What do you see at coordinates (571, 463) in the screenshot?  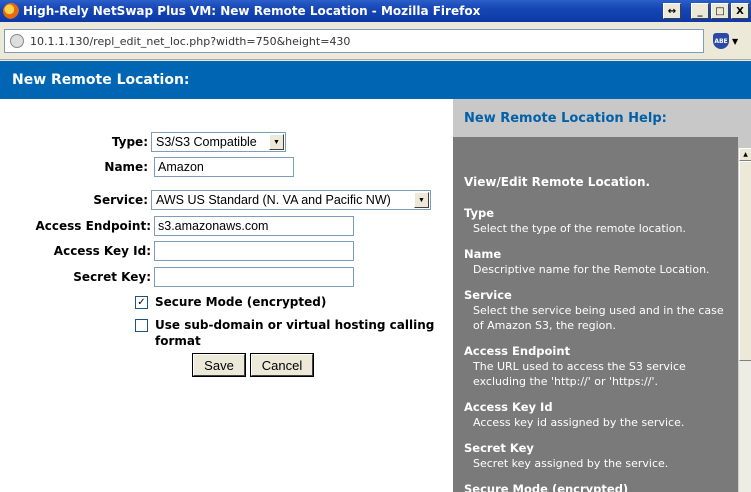 I see `help-item-description: Secret key assigned by the service.` at bounding box center [571, 463].